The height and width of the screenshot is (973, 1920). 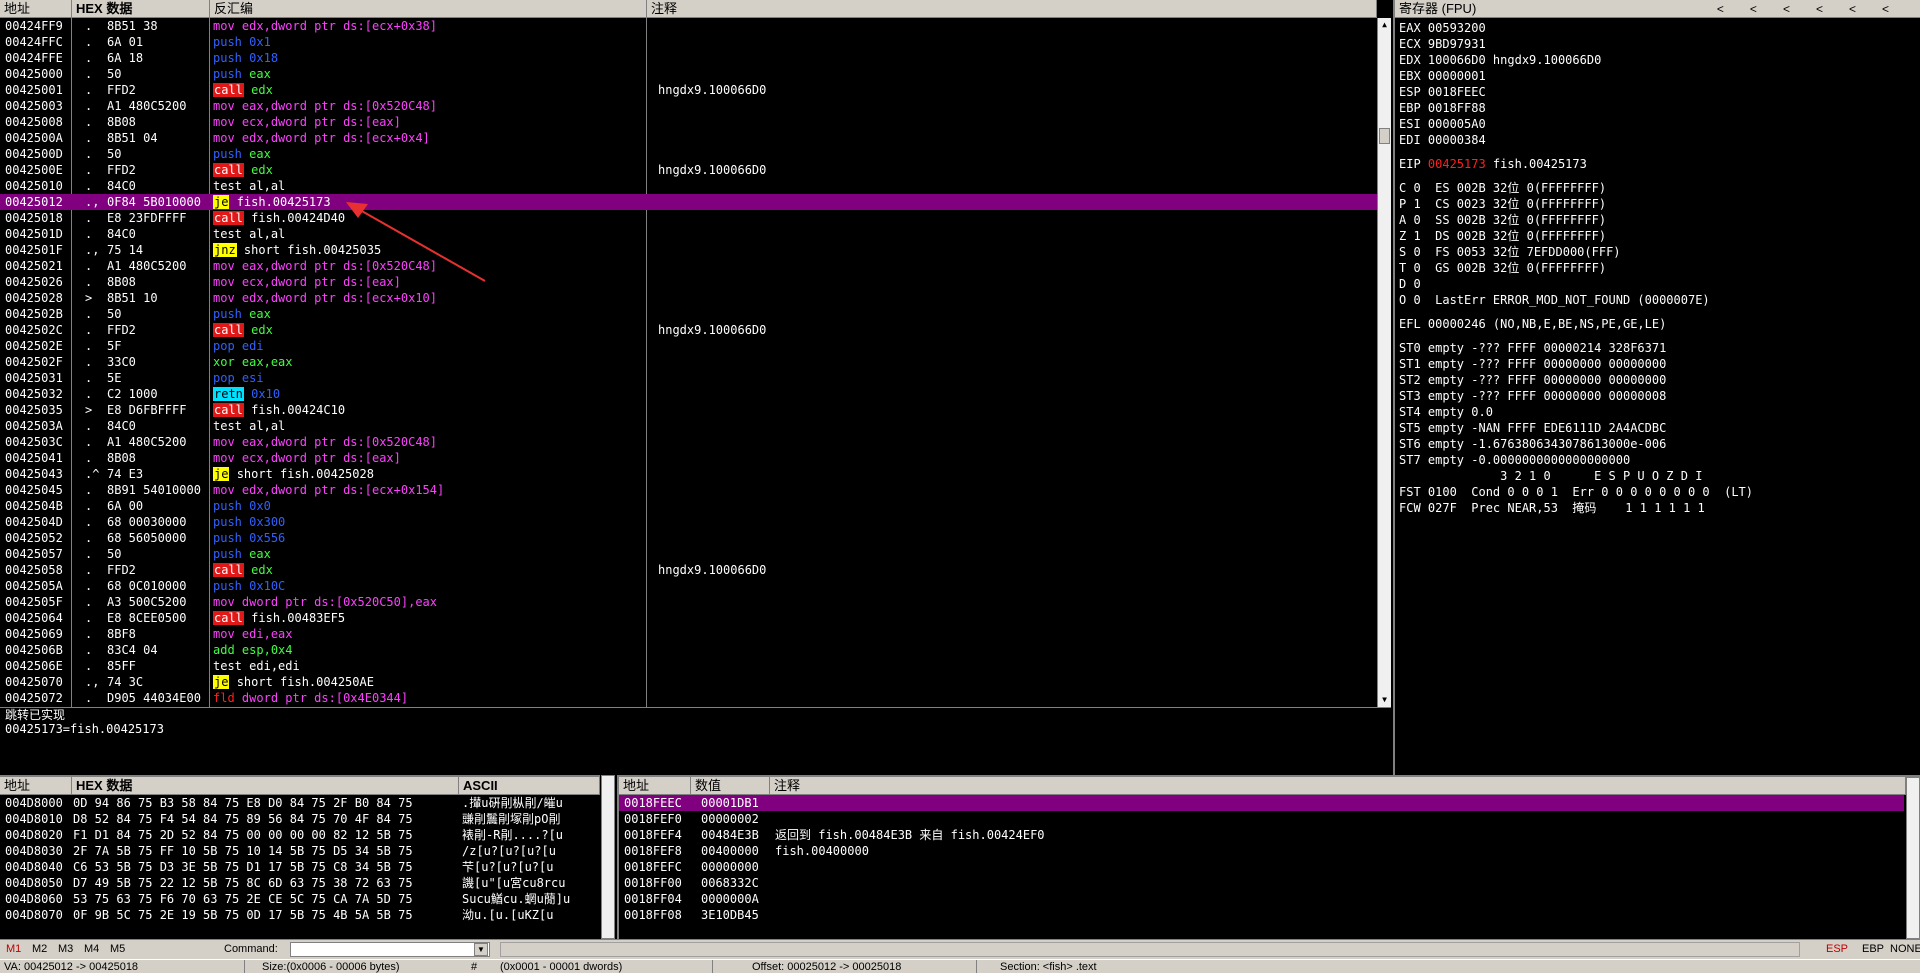 I want to click on register-line: T 0 GS 002B 32位 0(FFFFFFFF), so click(x=1659, y=268).